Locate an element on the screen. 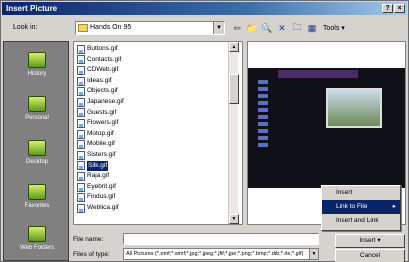 The width and height of the screenshot is (409, 262). back-icon: ⇦ is located at coordinates (237, 28).